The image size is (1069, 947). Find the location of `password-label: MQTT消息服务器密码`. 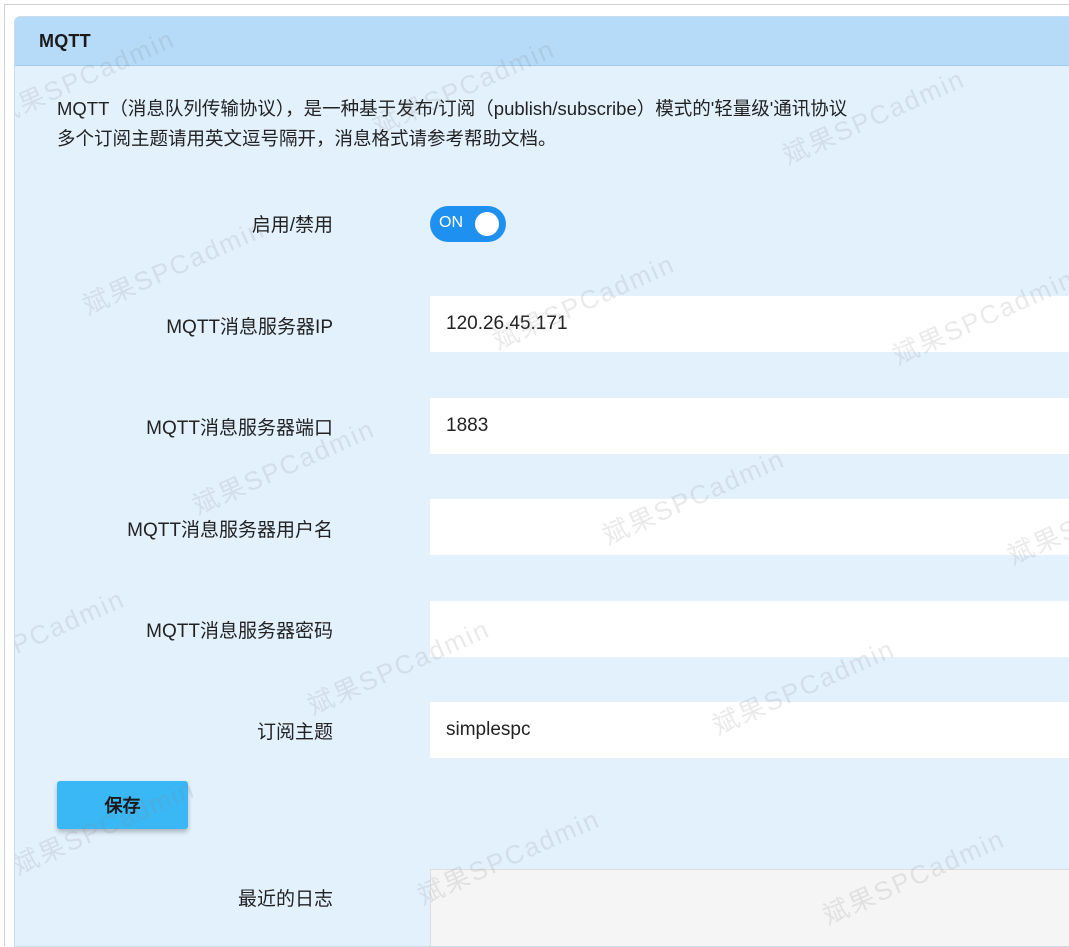

password-label: MQTT消息服务器密码 is located at coordinates (239, 631).